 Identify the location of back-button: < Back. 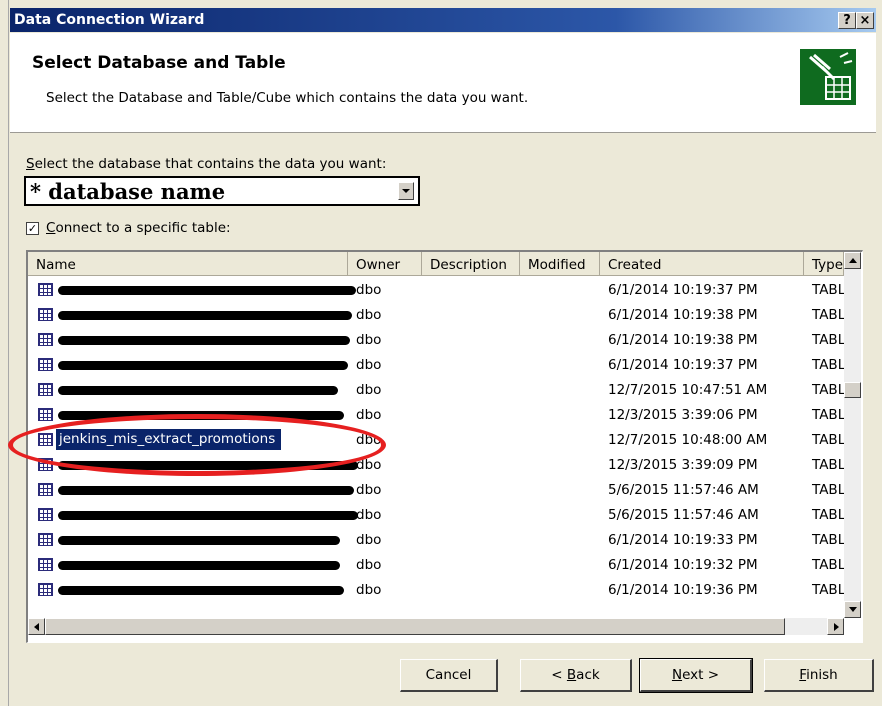
(576, 675).